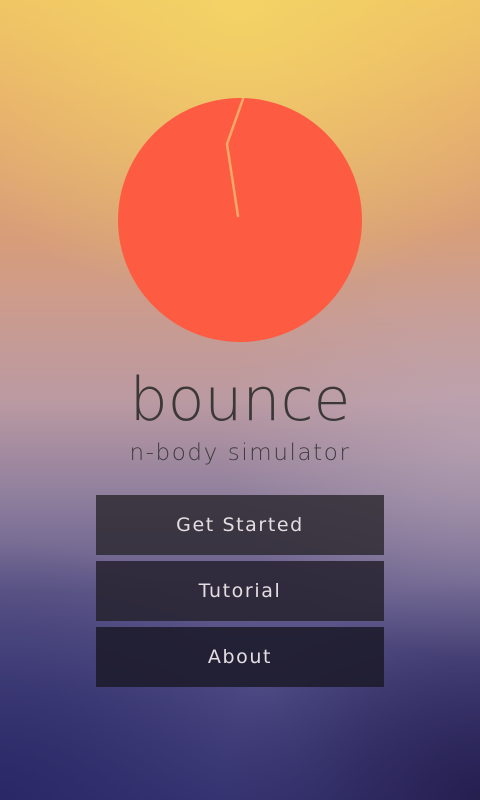  I want to click on get-started-label: Get Started, so click(240, 525).